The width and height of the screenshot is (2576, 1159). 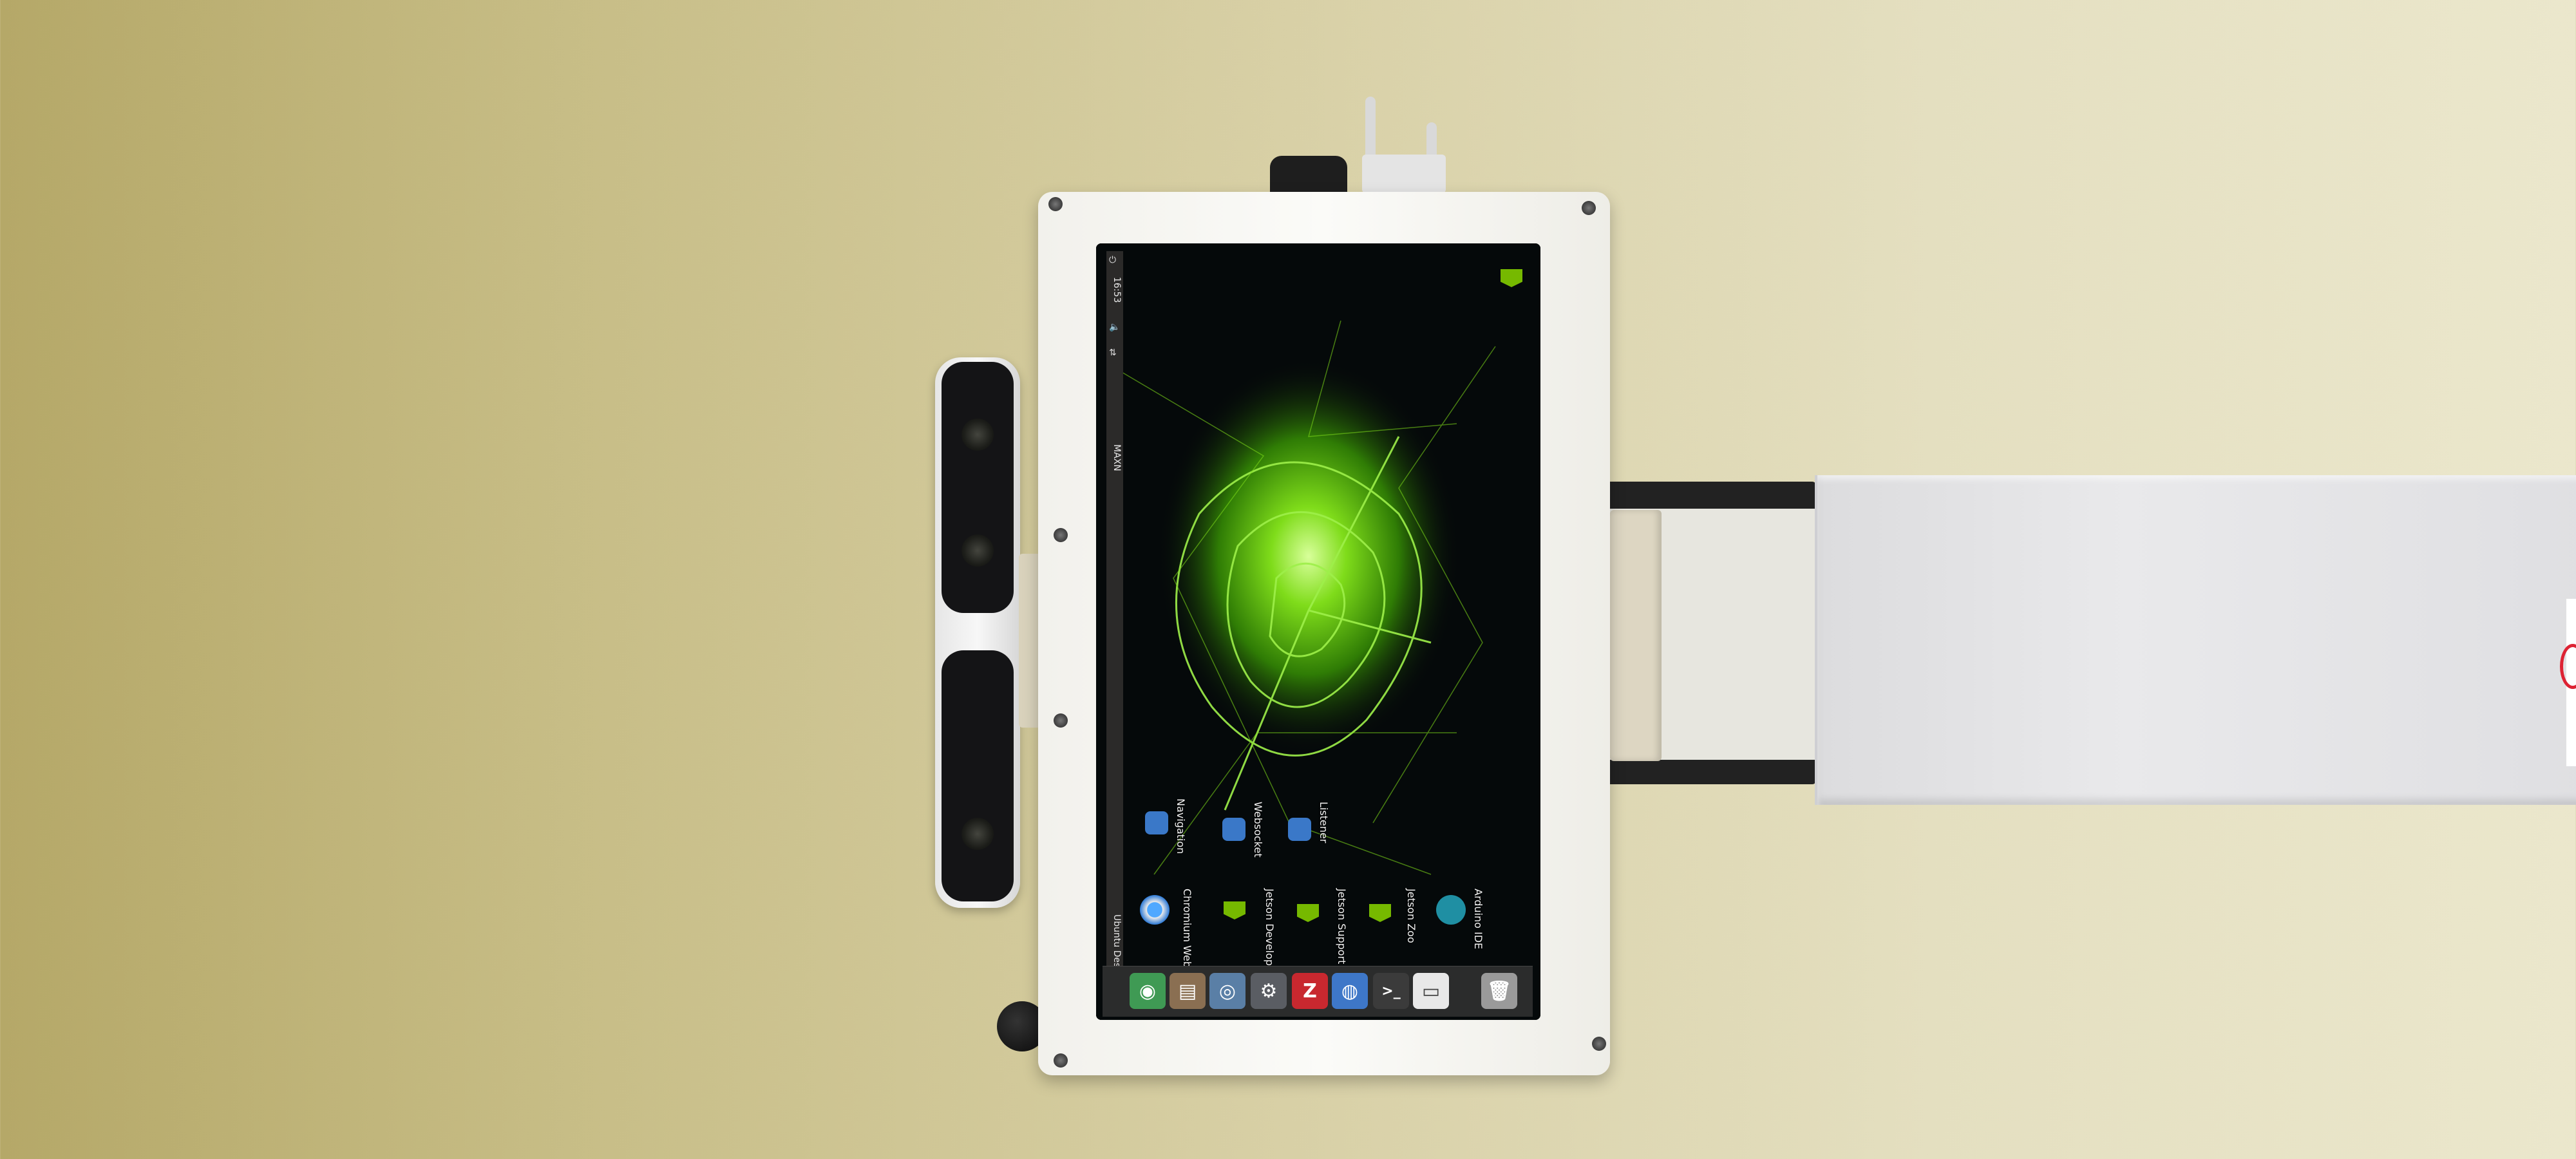 What do you see at coordinates (1308, 175) in the screenshot?
I see `usb-connector` at bounding box center [1308, 175].